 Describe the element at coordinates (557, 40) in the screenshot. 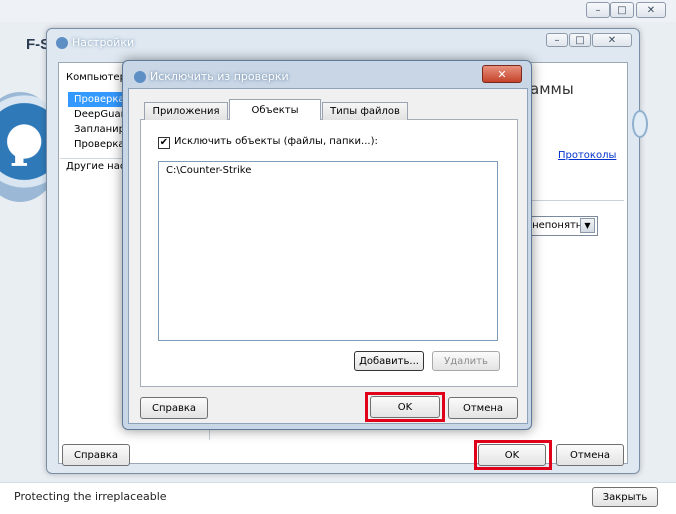

I see `settings-minimize-button: –` at that location.